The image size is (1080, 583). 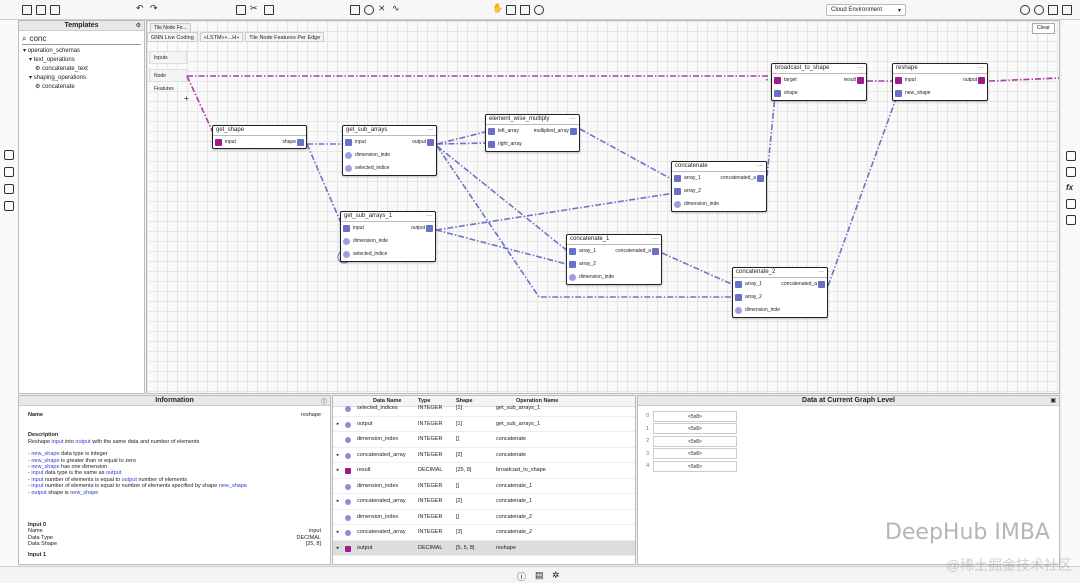 What do you see at coordinates (141, 8) in the screenshot?
I see `undo-icon: ↶` at bounding box center [141, 8].